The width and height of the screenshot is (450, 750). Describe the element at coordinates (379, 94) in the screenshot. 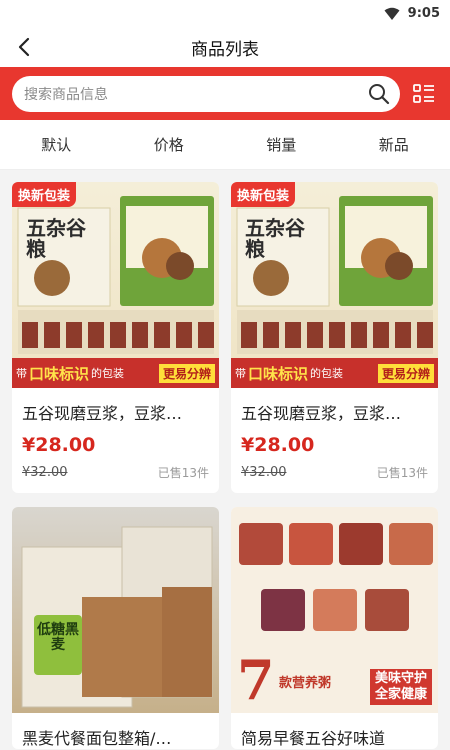

I see `search-icon` at that location.